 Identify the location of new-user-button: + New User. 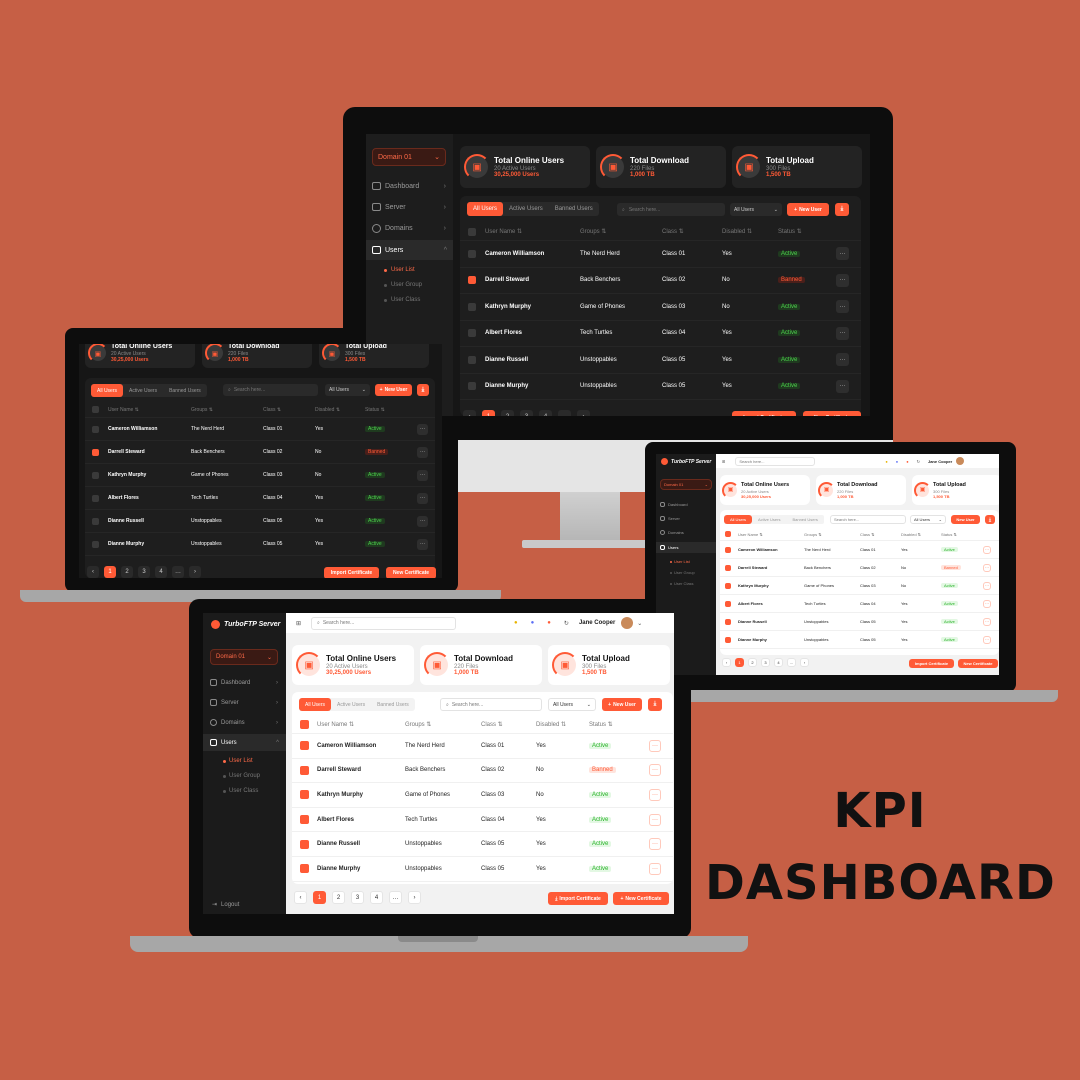
(393, 390).